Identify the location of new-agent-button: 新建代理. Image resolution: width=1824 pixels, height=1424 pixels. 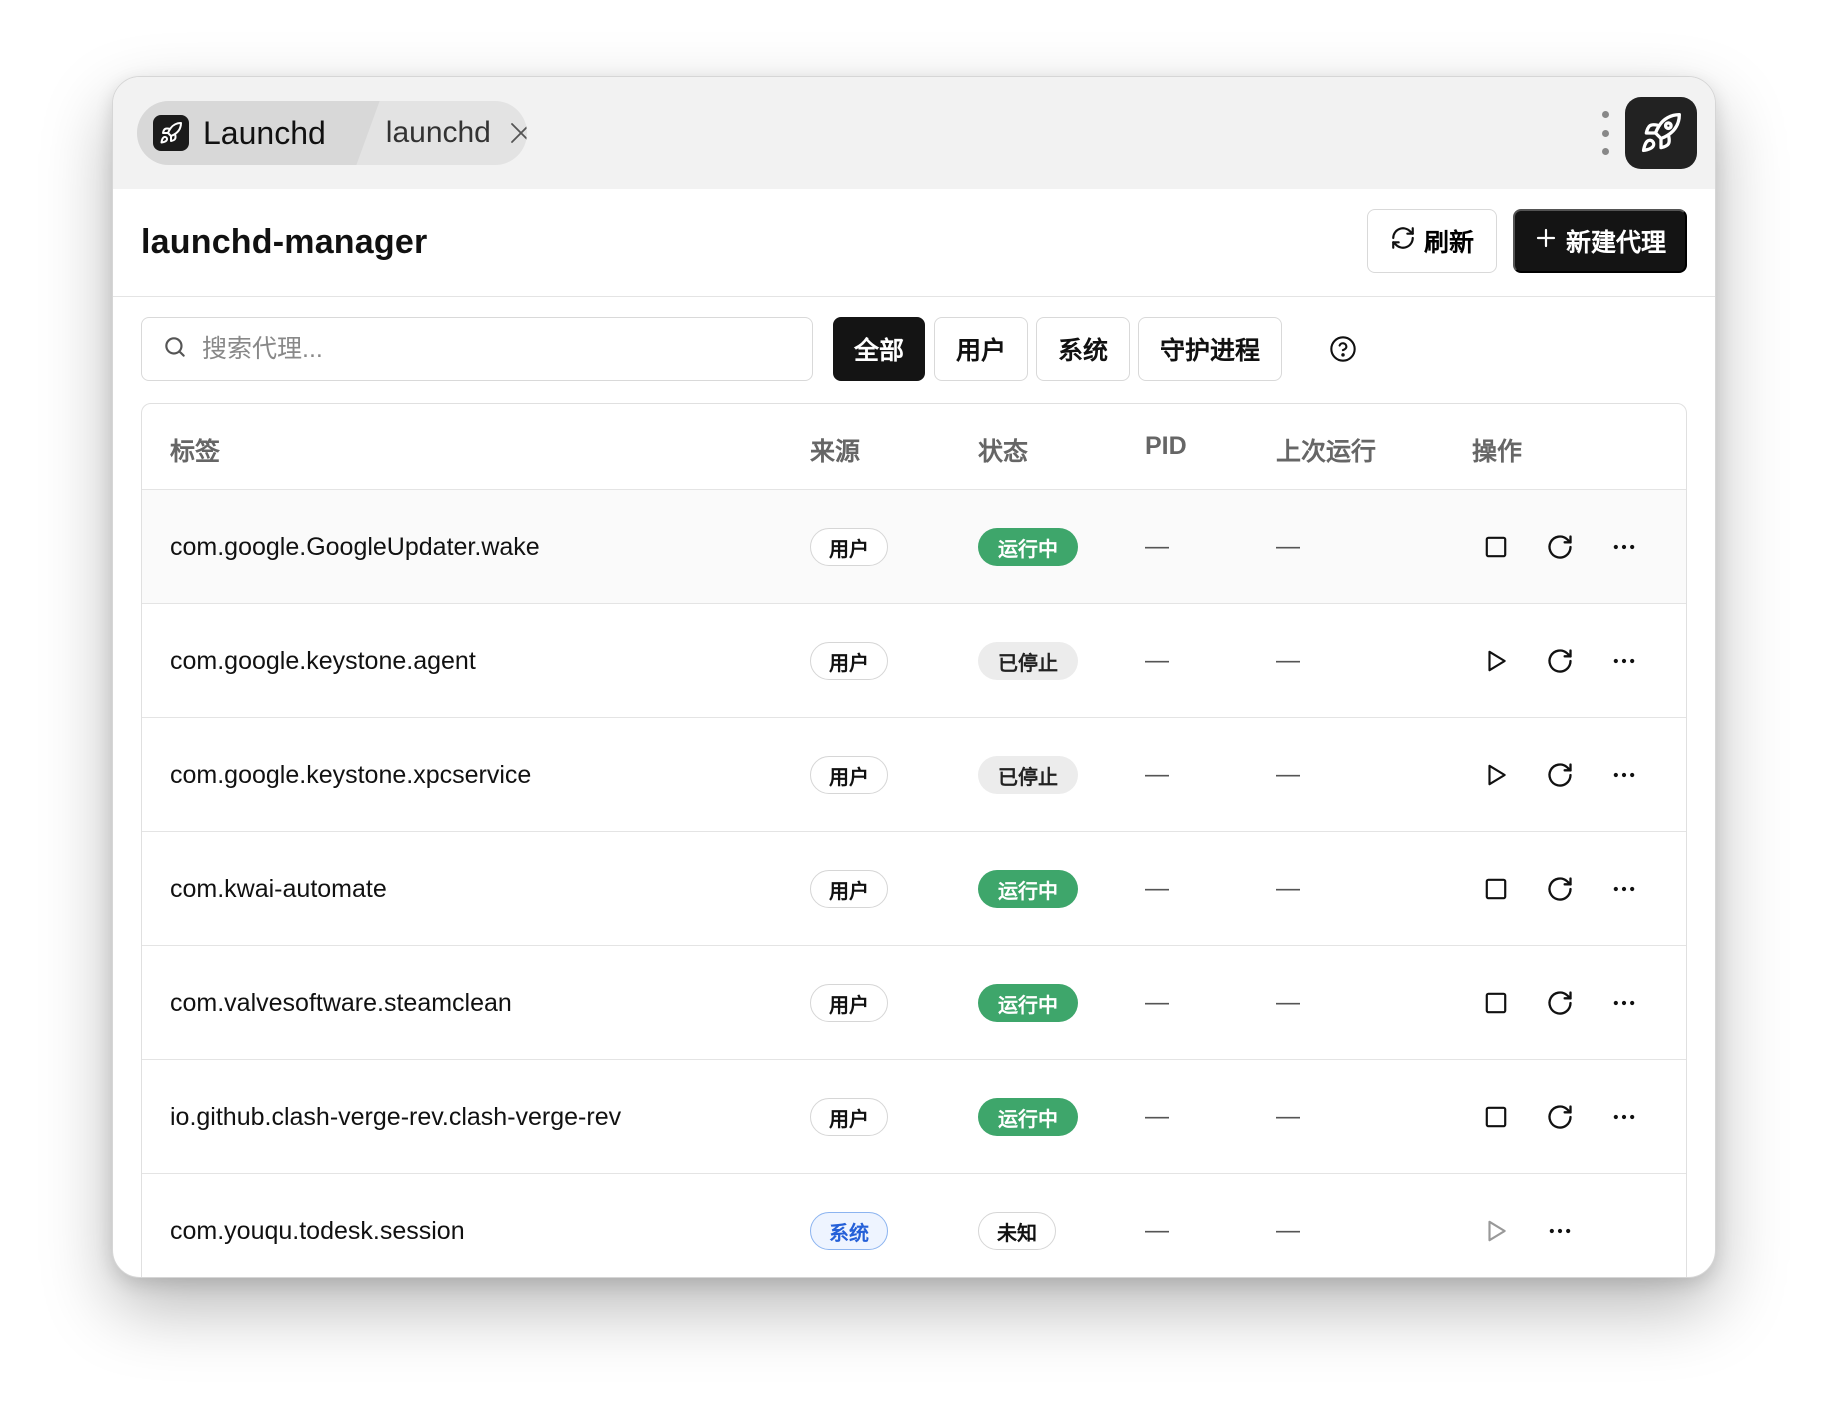
(1600, 241).